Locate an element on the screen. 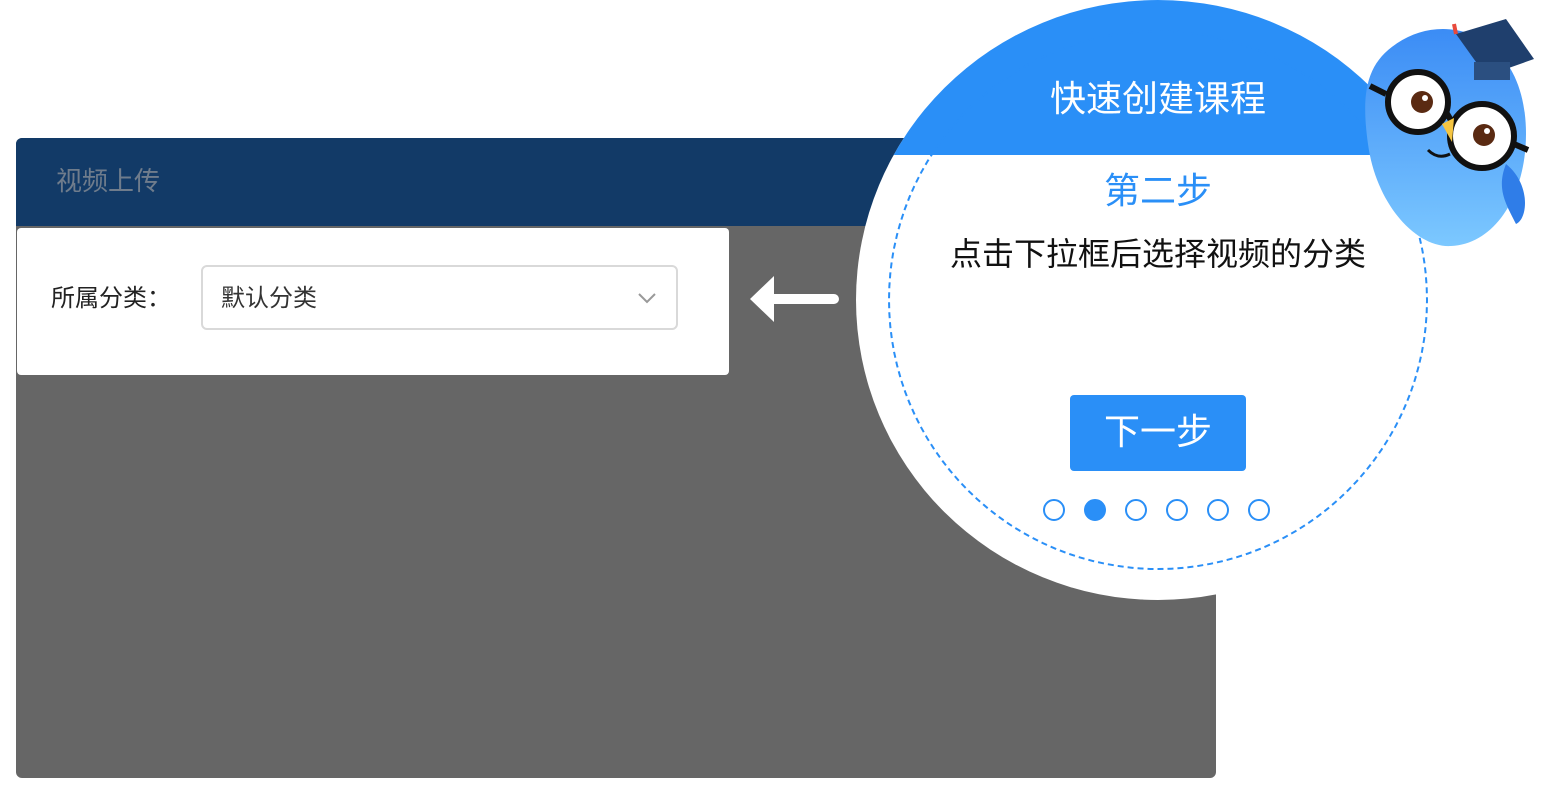 The image size is (1548, 794). dialog-title: 视频上传 is located at coordinates (108, 182).